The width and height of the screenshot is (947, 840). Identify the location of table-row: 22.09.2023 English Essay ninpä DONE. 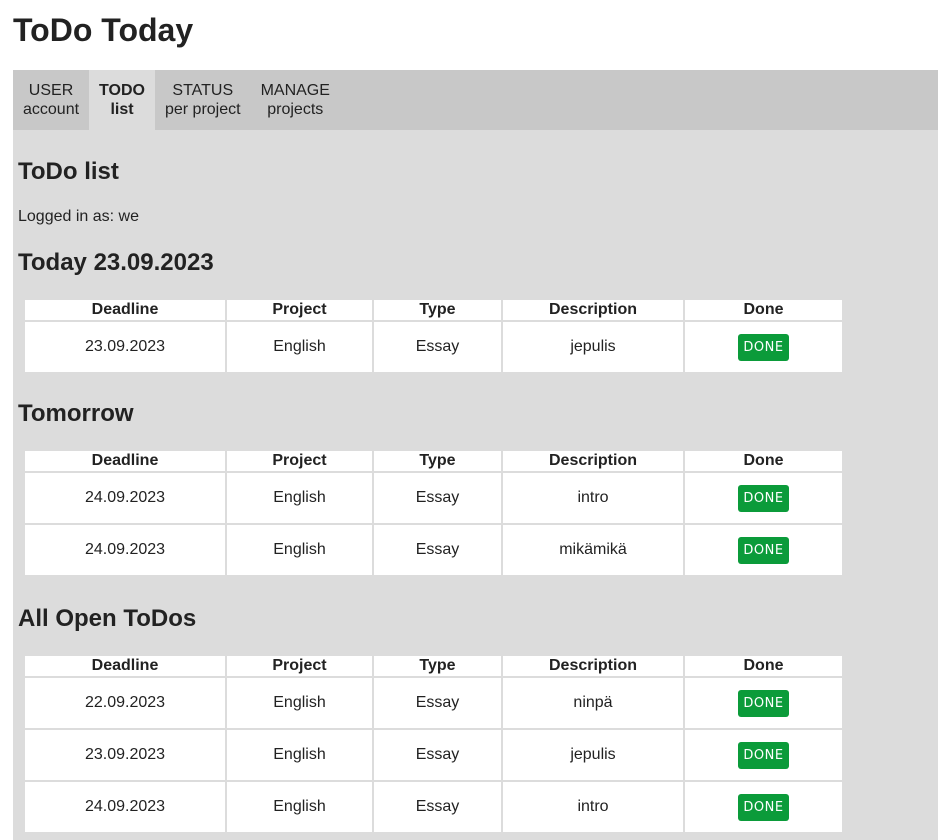
(433, 703).